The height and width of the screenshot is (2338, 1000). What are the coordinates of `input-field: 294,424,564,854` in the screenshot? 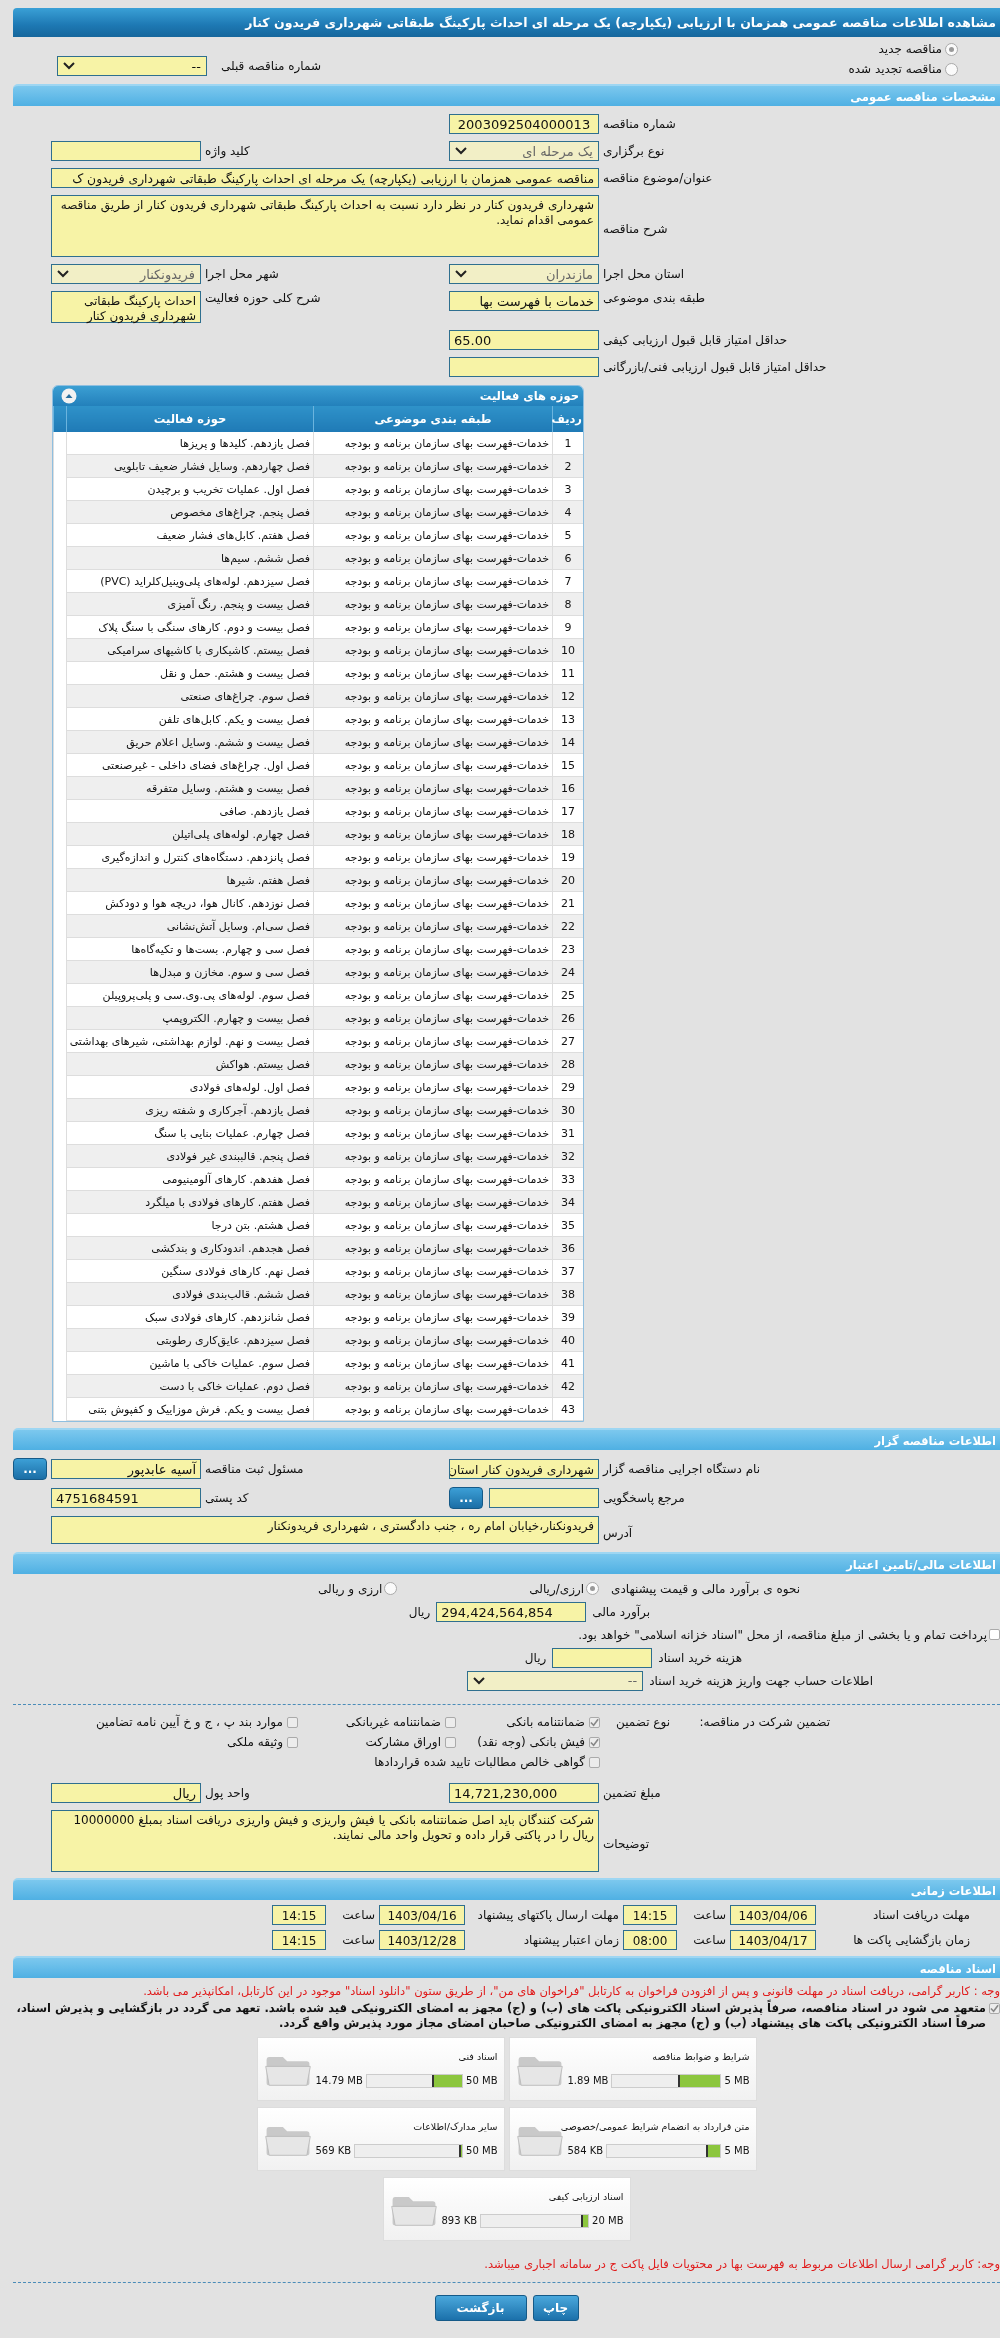 It's located at (511, 1611).